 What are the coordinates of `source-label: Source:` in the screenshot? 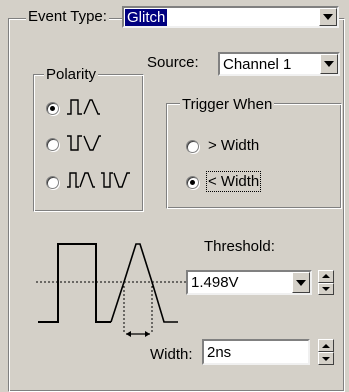 It's located at (173, 62).